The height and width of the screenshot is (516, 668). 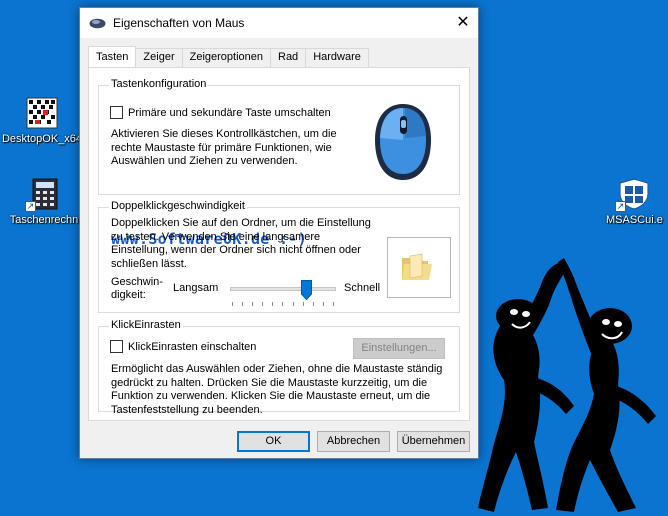 I want to click on close-icon: ✕, so click(x=463, y=22).